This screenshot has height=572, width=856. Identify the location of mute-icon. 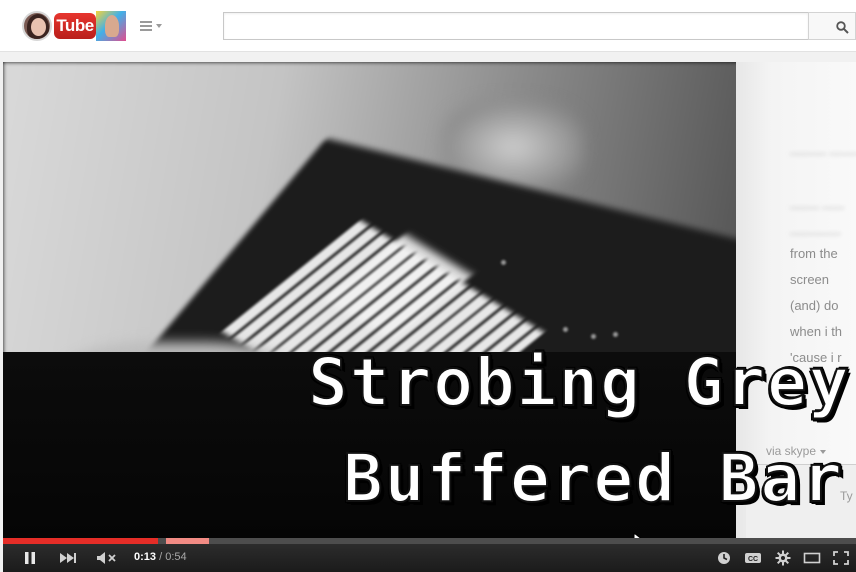
(106, 558).